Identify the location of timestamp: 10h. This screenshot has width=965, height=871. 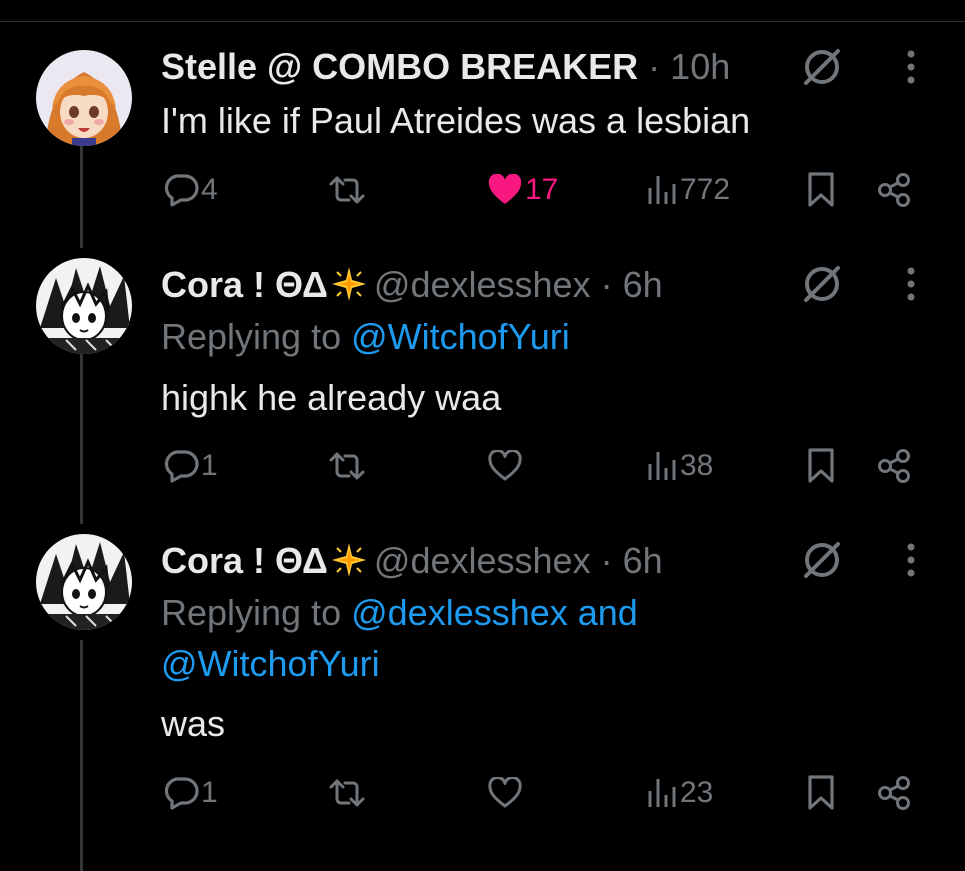
(700, 66).